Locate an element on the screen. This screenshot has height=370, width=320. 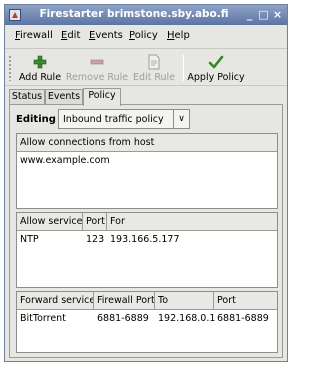
toolbar-grip-handle is located at coordinates (10, 68).